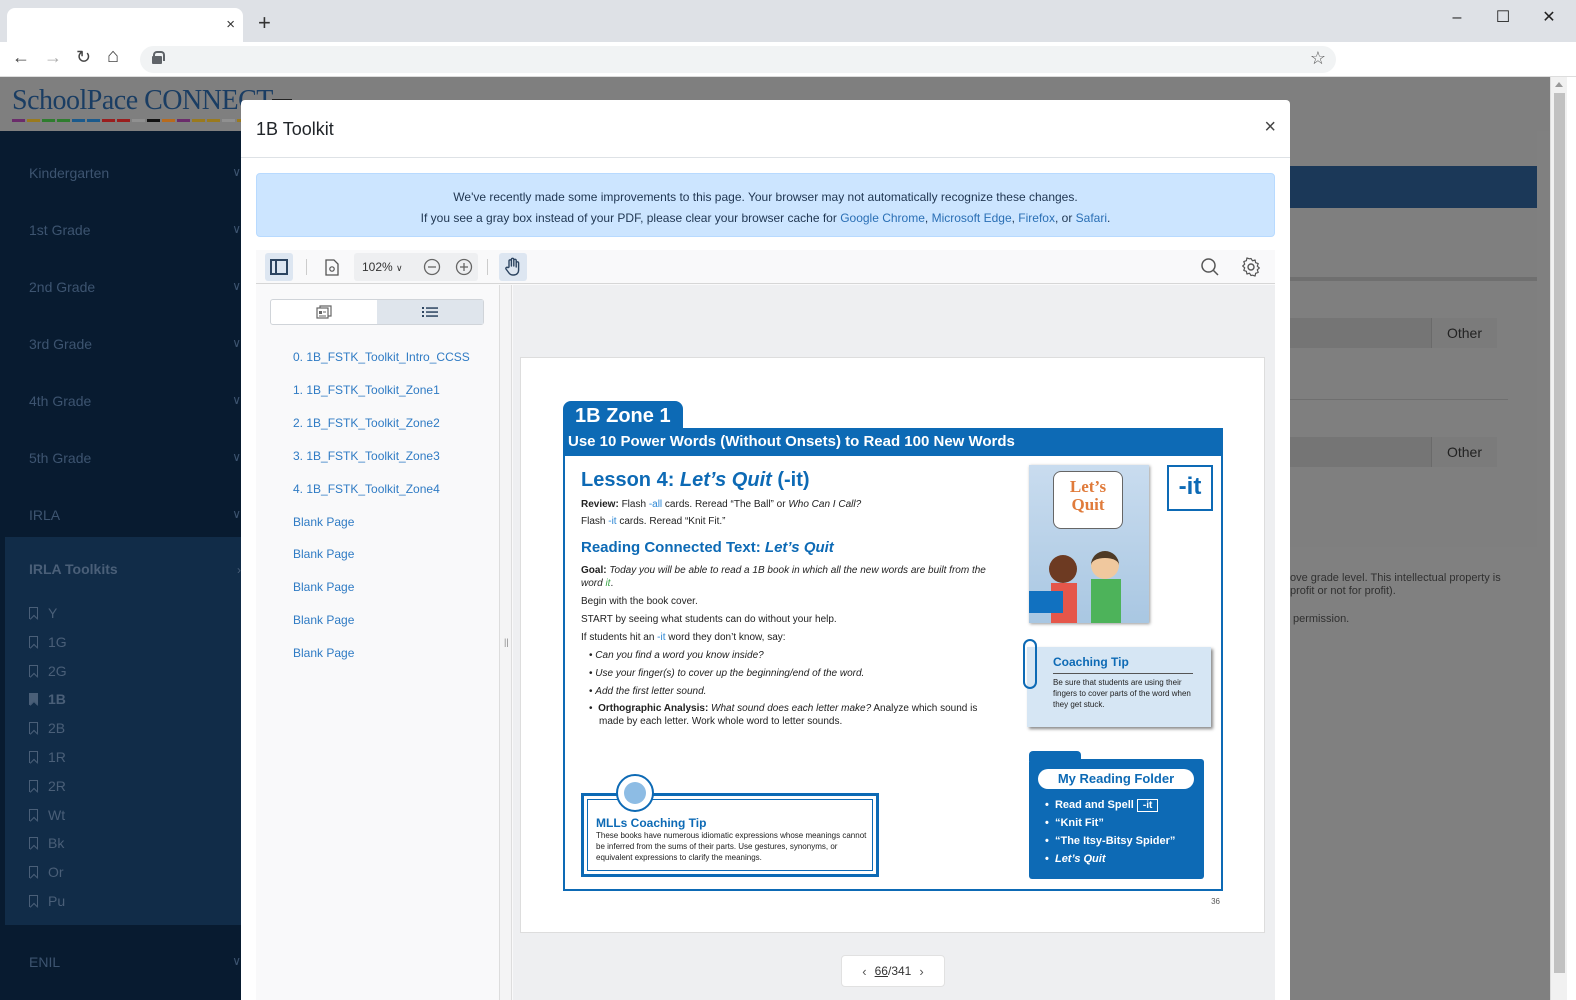 This screenshot has height=1000, width=1576. I want to click on bookmark-star-icon: ☆, so click(1318, 58).